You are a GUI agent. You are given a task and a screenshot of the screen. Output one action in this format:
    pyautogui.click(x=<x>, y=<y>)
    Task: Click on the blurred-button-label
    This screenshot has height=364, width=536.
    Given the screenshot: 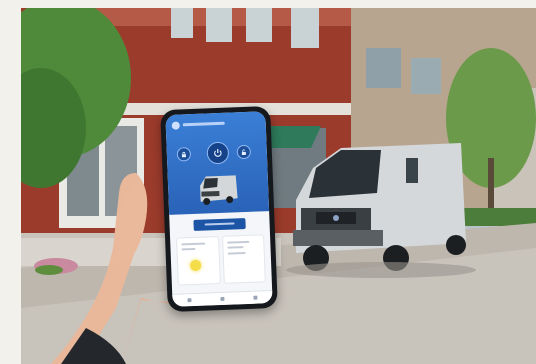 What is the action you would take?
    pyautogui.click(x=219, y=224)
    